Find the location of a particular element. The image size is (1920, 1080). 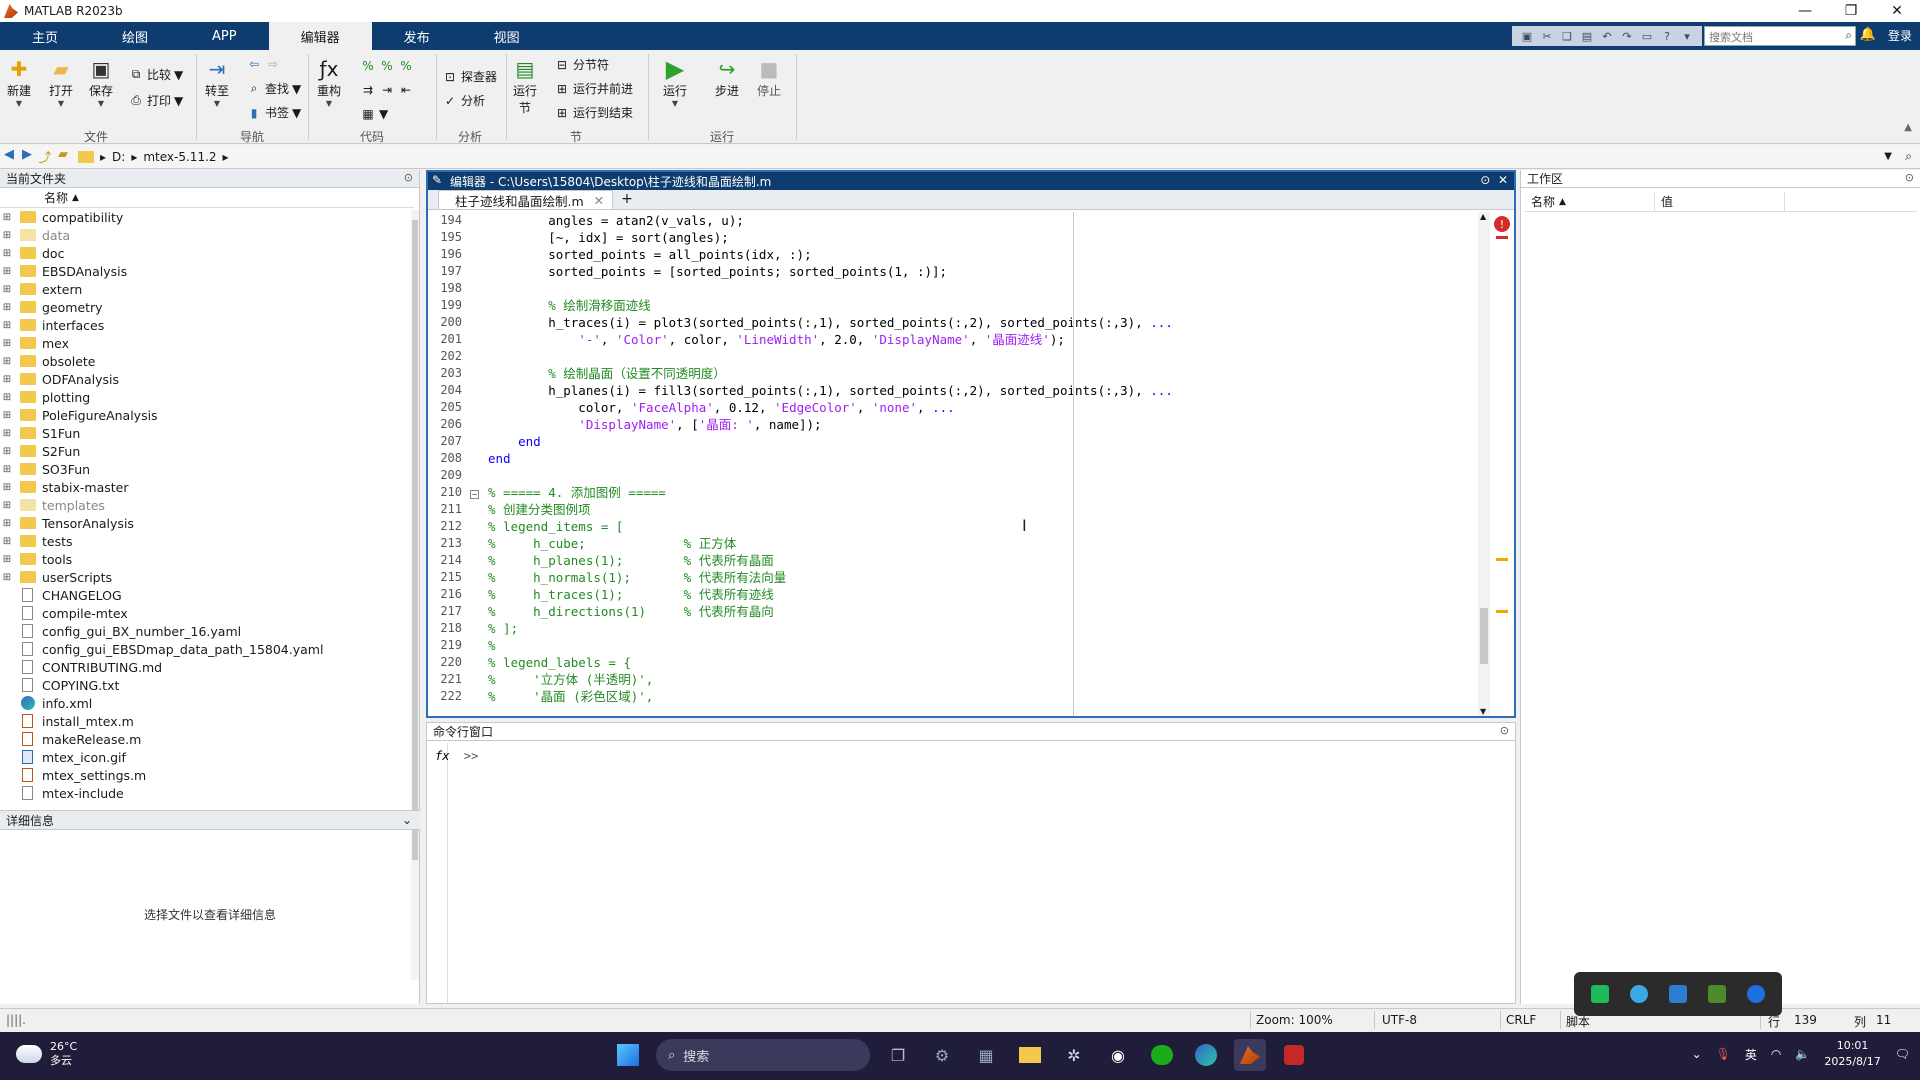

wechat-icon is located at coordinates (1162, 1055).